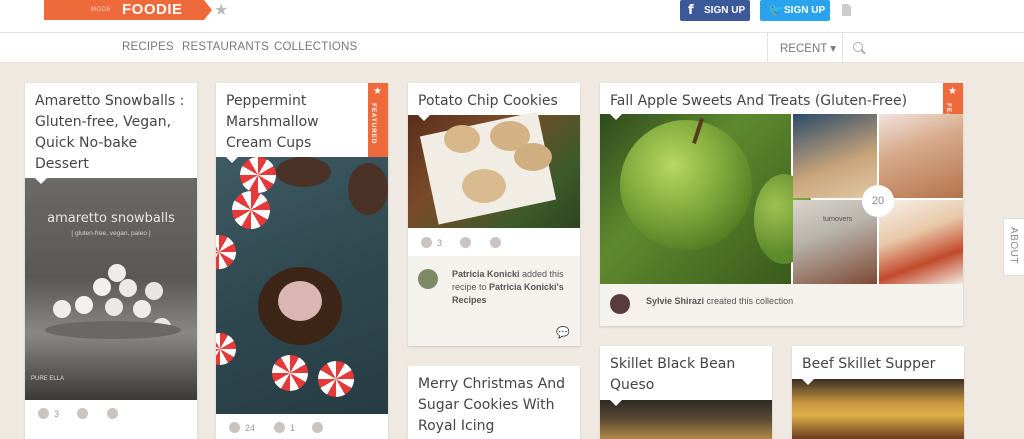  Describe the element at coordinates (838, 219) in the screenshot. I see `thumb-caption: turnovers` at that location.